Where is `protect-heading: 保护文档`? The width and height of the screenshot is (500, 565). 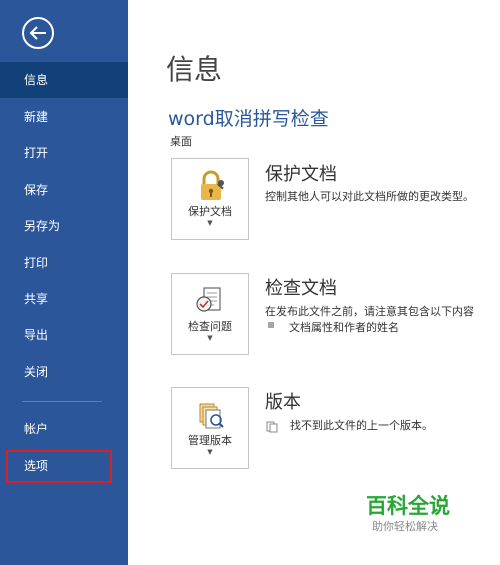 protect-heading: 保护文档 is located at coordinates (301, 174).